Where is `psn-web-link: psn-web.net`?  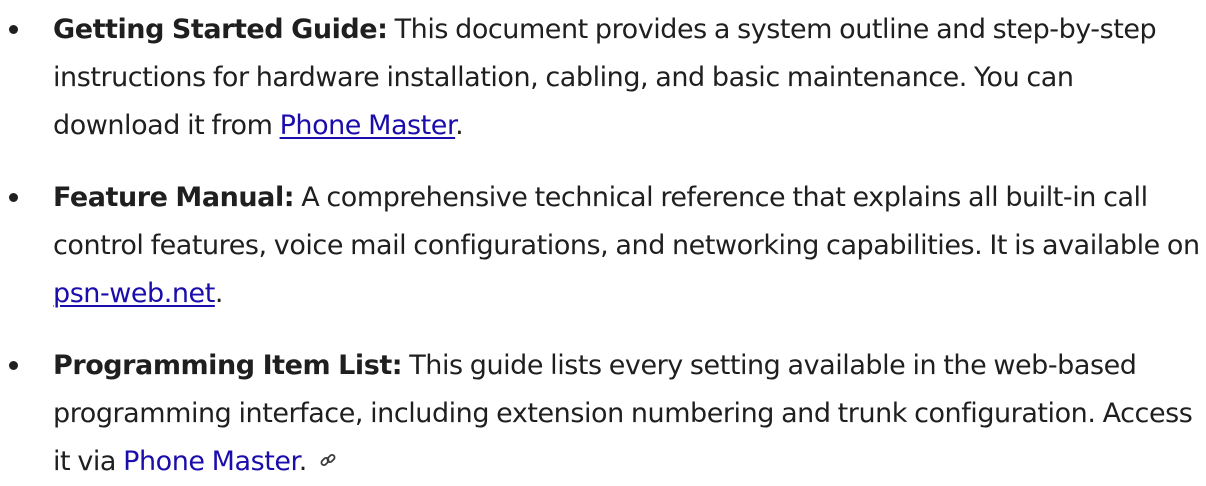 psn-web-link: psn-web.net is located at coordinates (134, 293).